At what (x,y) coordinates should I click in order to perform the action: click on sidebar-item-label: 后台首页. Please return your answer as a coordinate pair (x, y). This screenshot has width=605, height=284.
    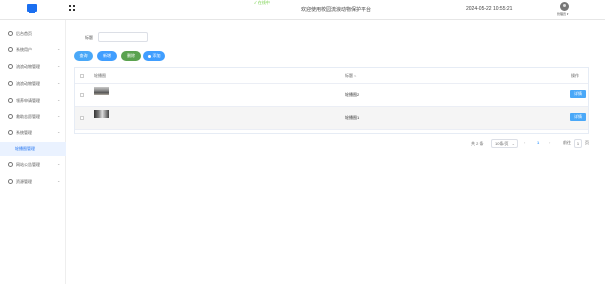
    Looking at the image, I should click on (24, 33).